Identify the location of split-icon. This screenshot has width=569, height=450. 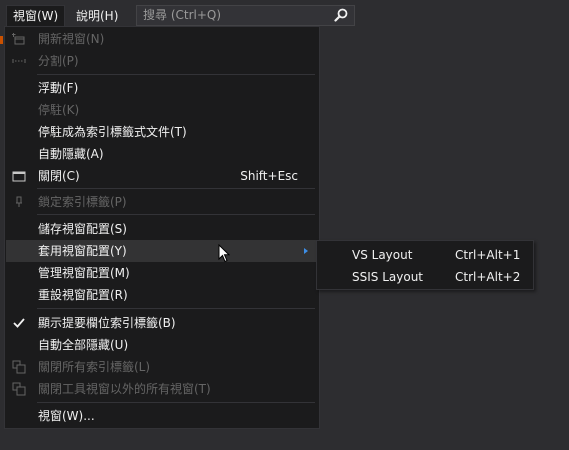
(19, 61).